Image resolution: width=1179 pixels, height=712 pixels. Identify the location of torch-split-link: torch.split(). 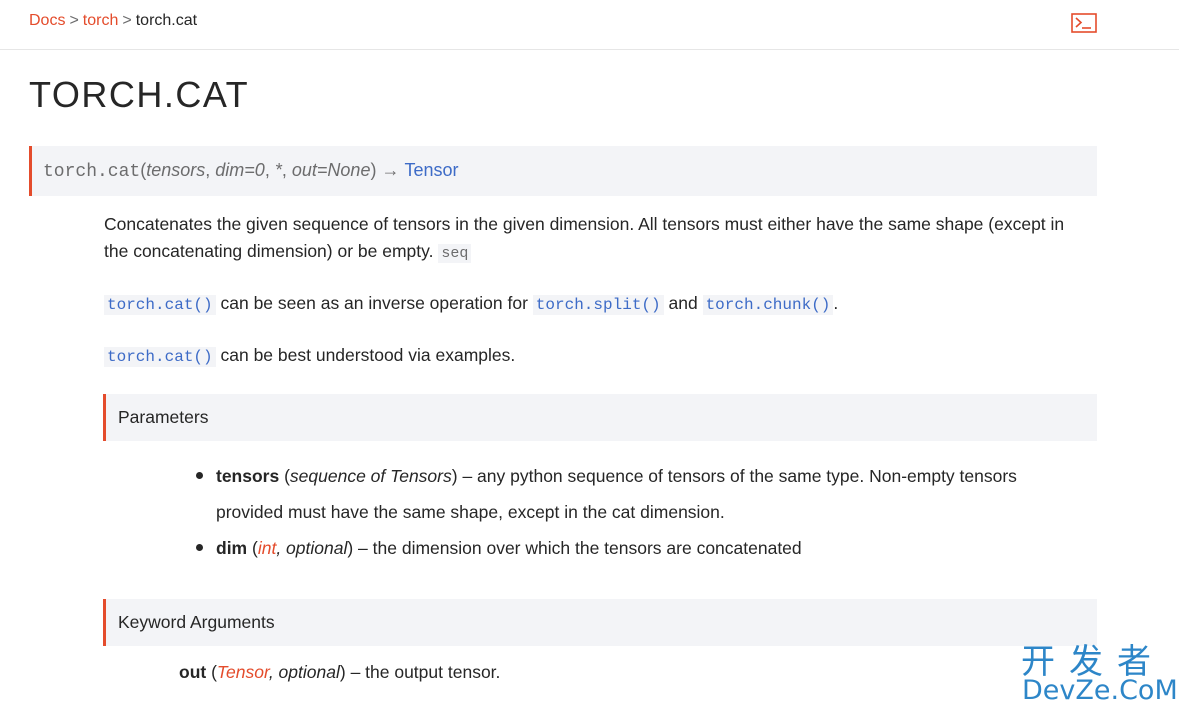
(598, 305).